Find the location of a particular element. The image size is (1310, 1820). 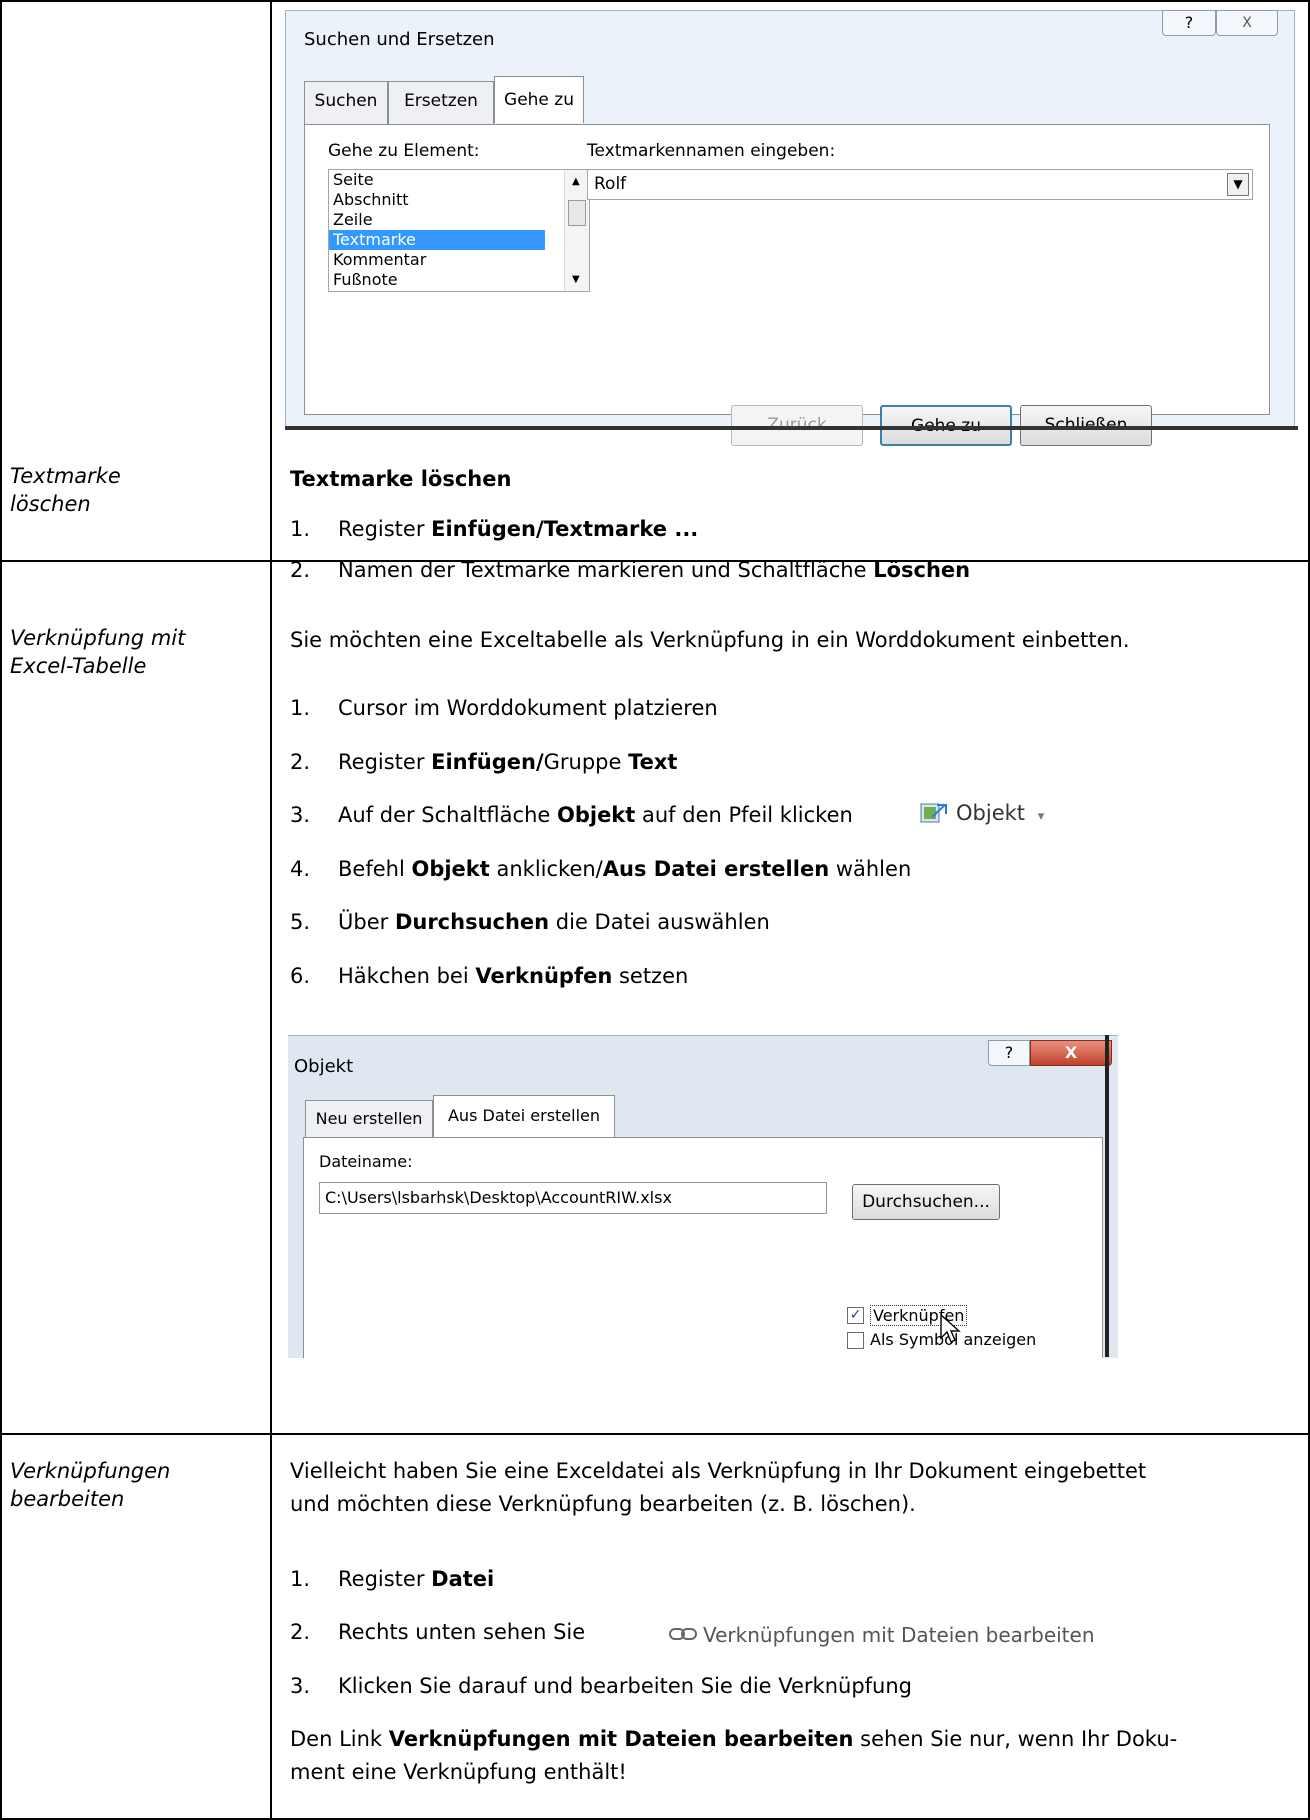

object-button: Objekt ▾ is located at coordinates (982, 813).